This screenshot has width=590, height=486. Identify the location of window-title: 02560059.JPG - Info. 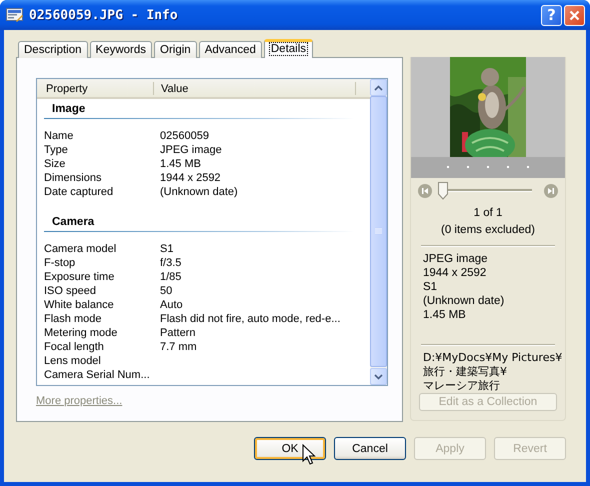
(104, 15).